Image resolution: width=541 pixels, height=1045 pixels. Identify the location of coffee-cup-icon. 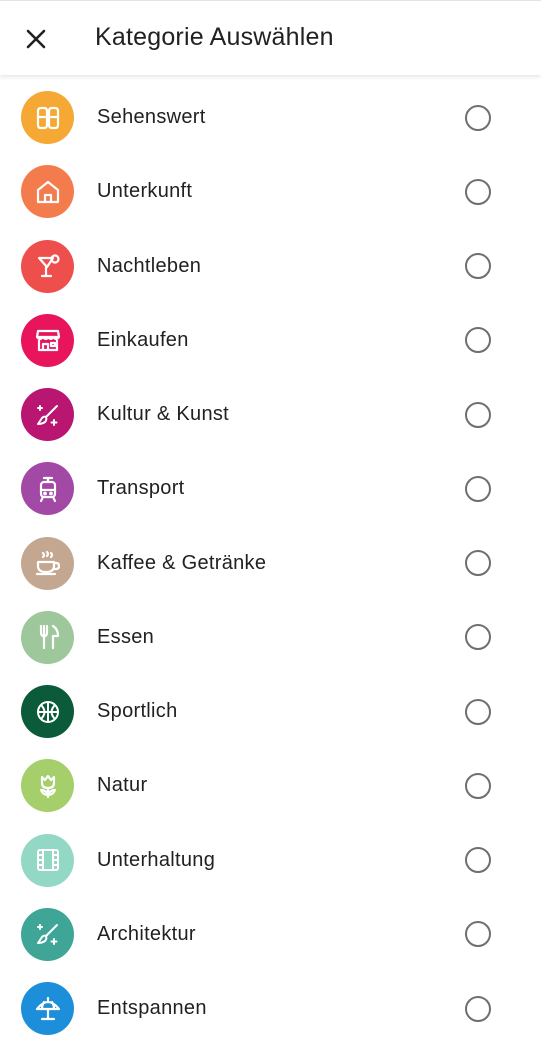
(47, 563).